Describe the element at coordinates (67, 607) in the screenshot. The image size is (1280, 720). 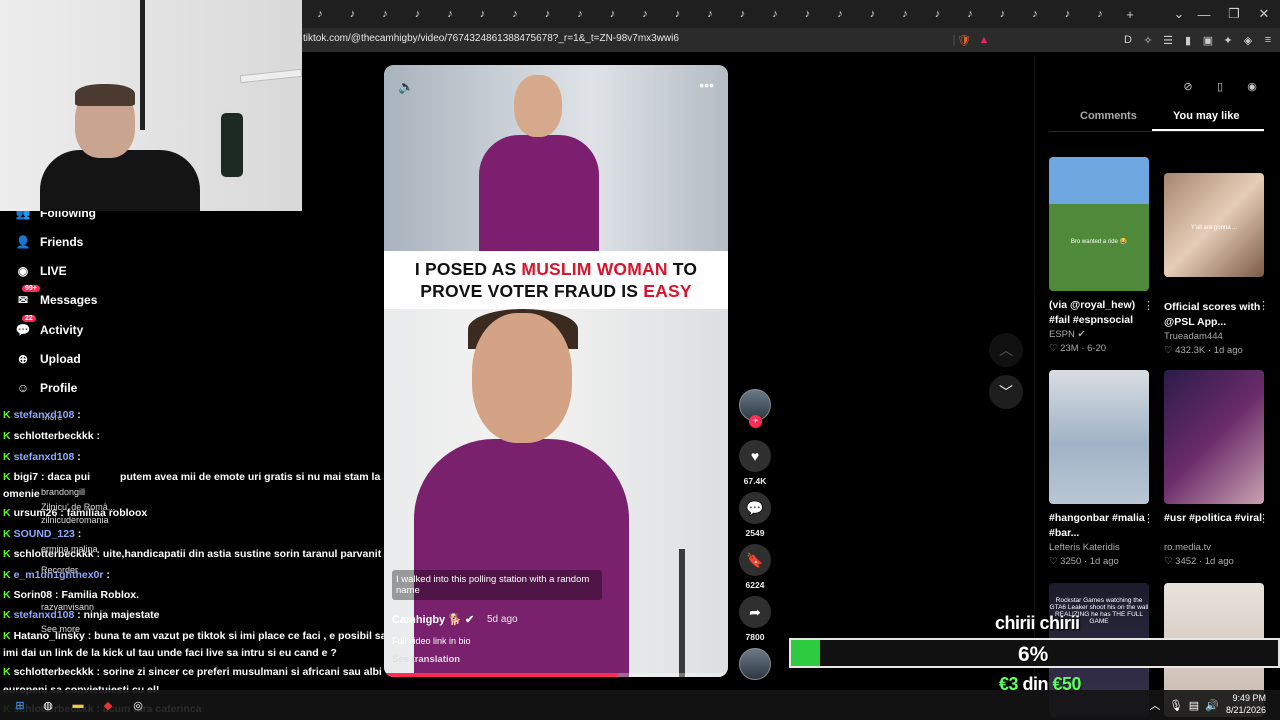
I see `following-account-name: razvanvisann` at that location.